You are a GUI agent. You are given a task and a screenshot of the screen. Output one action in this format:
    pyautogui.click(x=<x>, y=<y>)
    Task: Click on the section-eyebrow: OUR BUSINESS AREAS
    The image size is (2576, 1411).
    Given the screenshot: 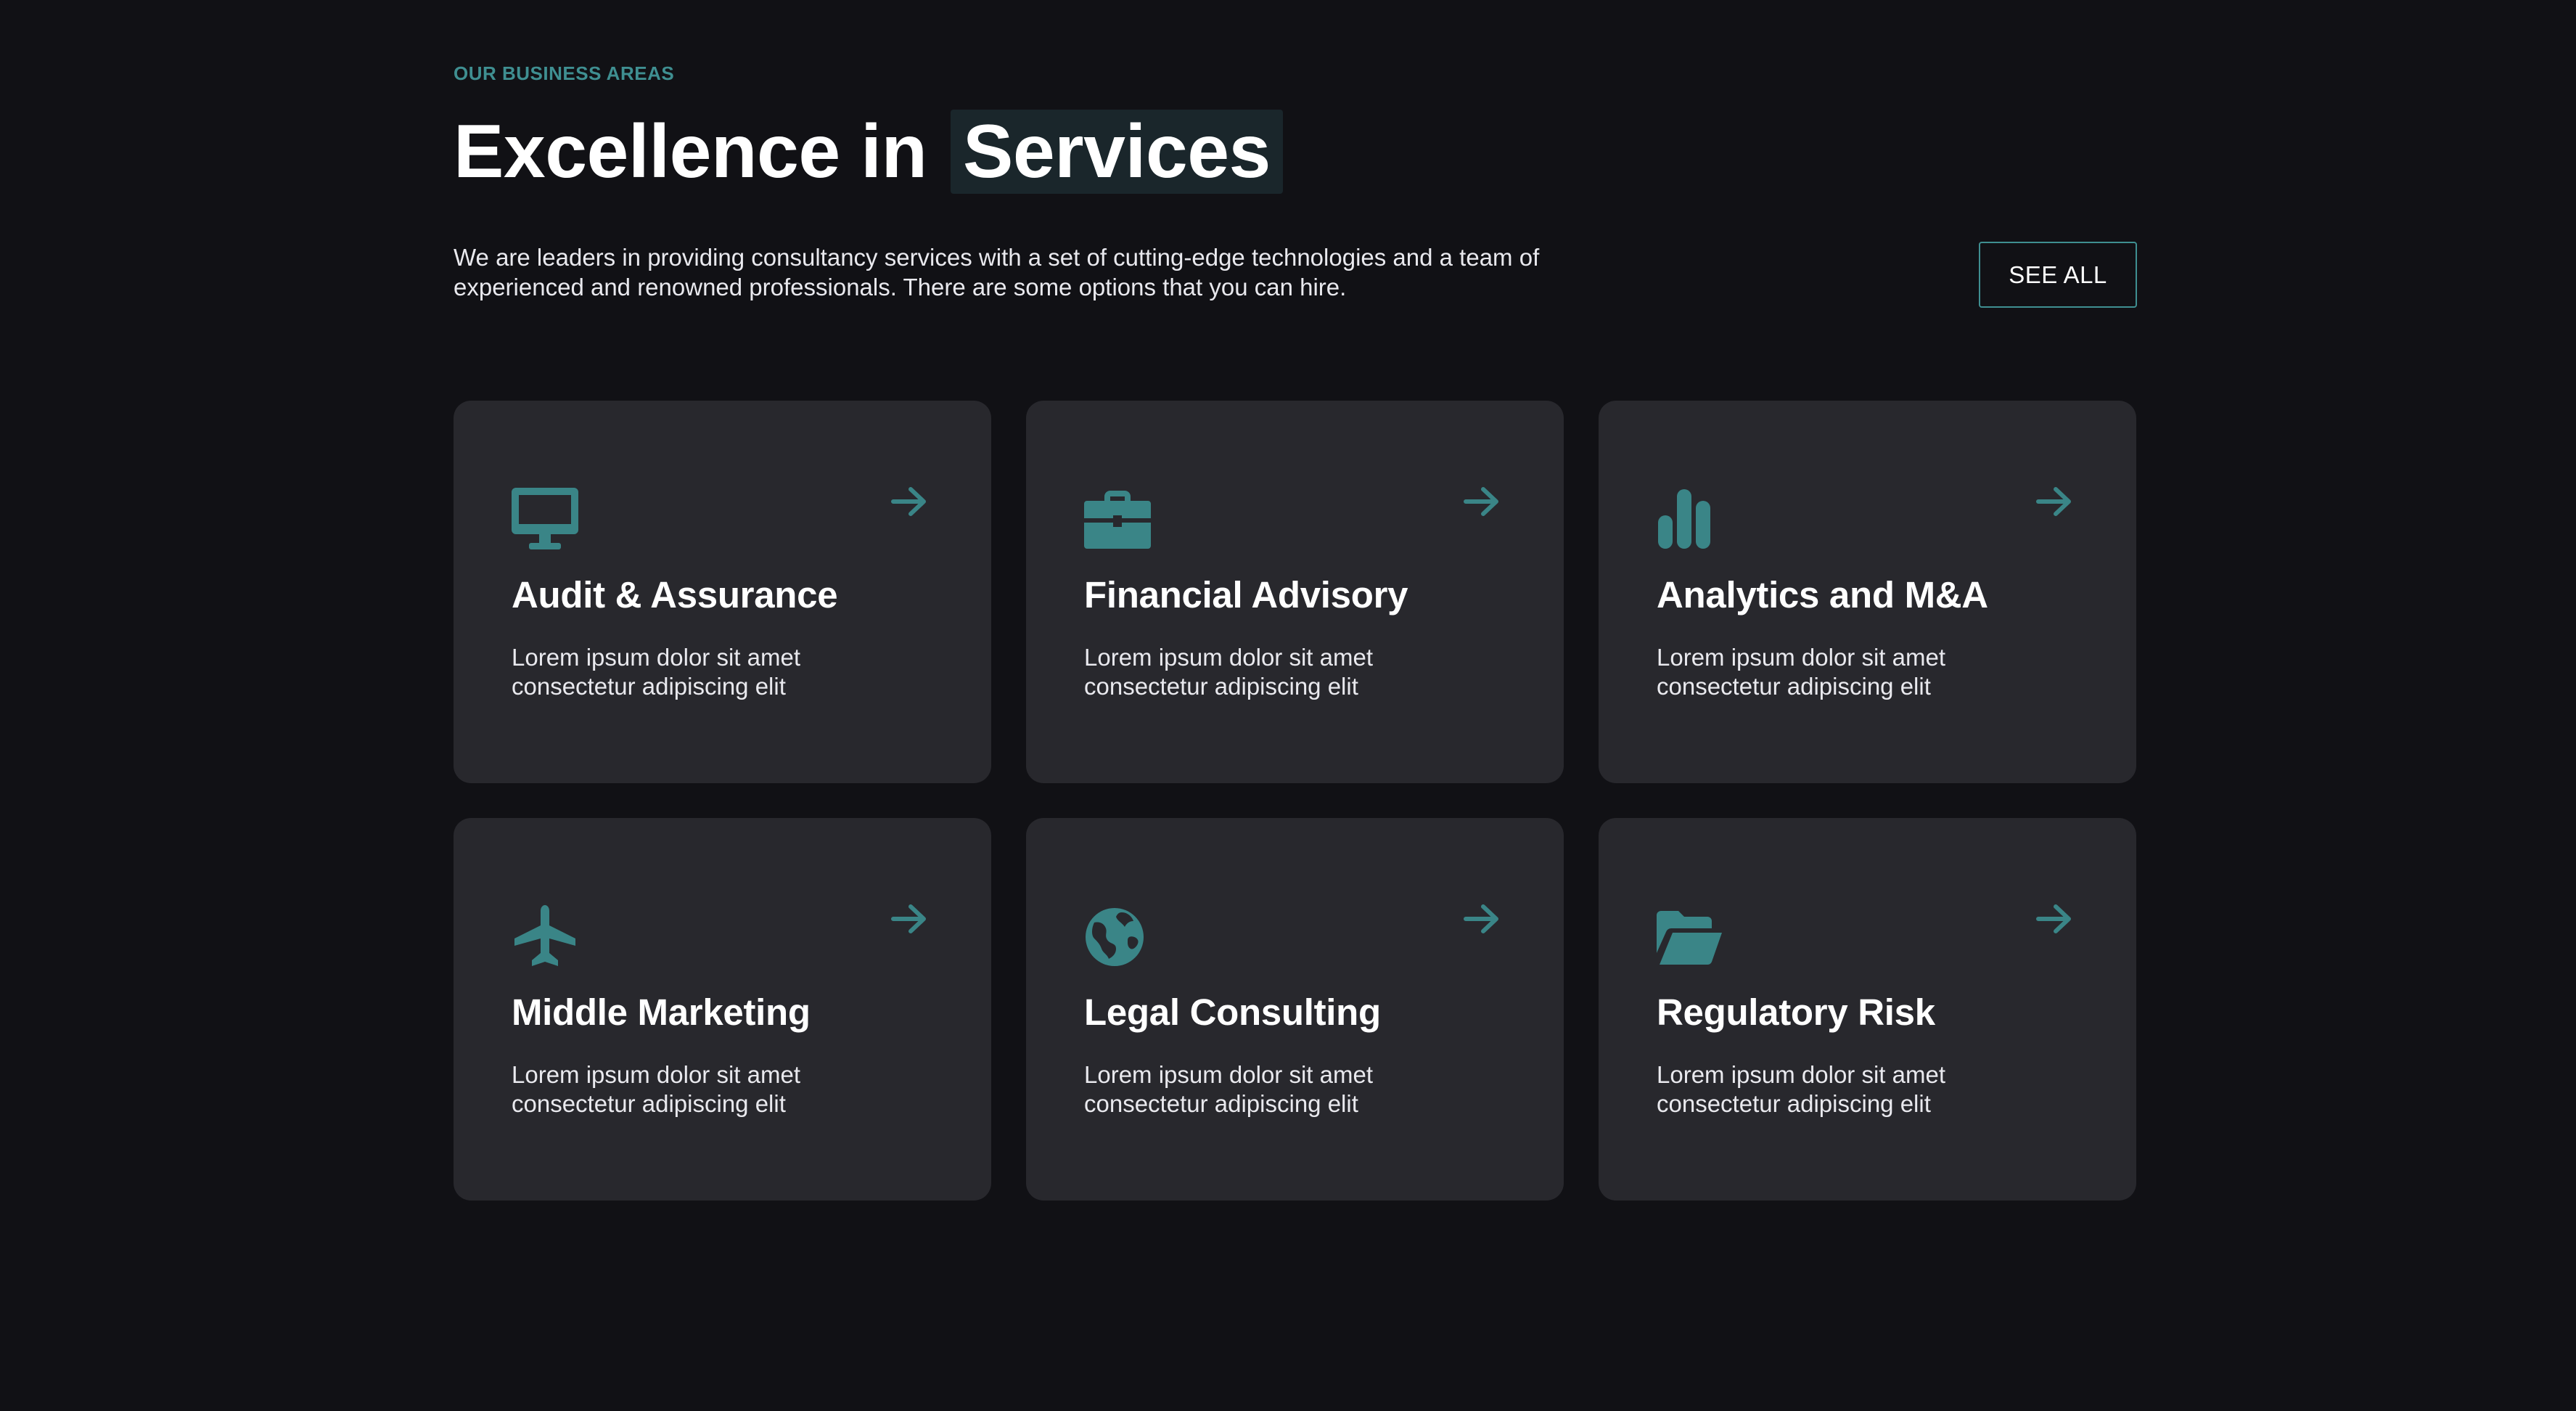 What is the action you would take?
    pyautogui.click(x=564, y=73)
    